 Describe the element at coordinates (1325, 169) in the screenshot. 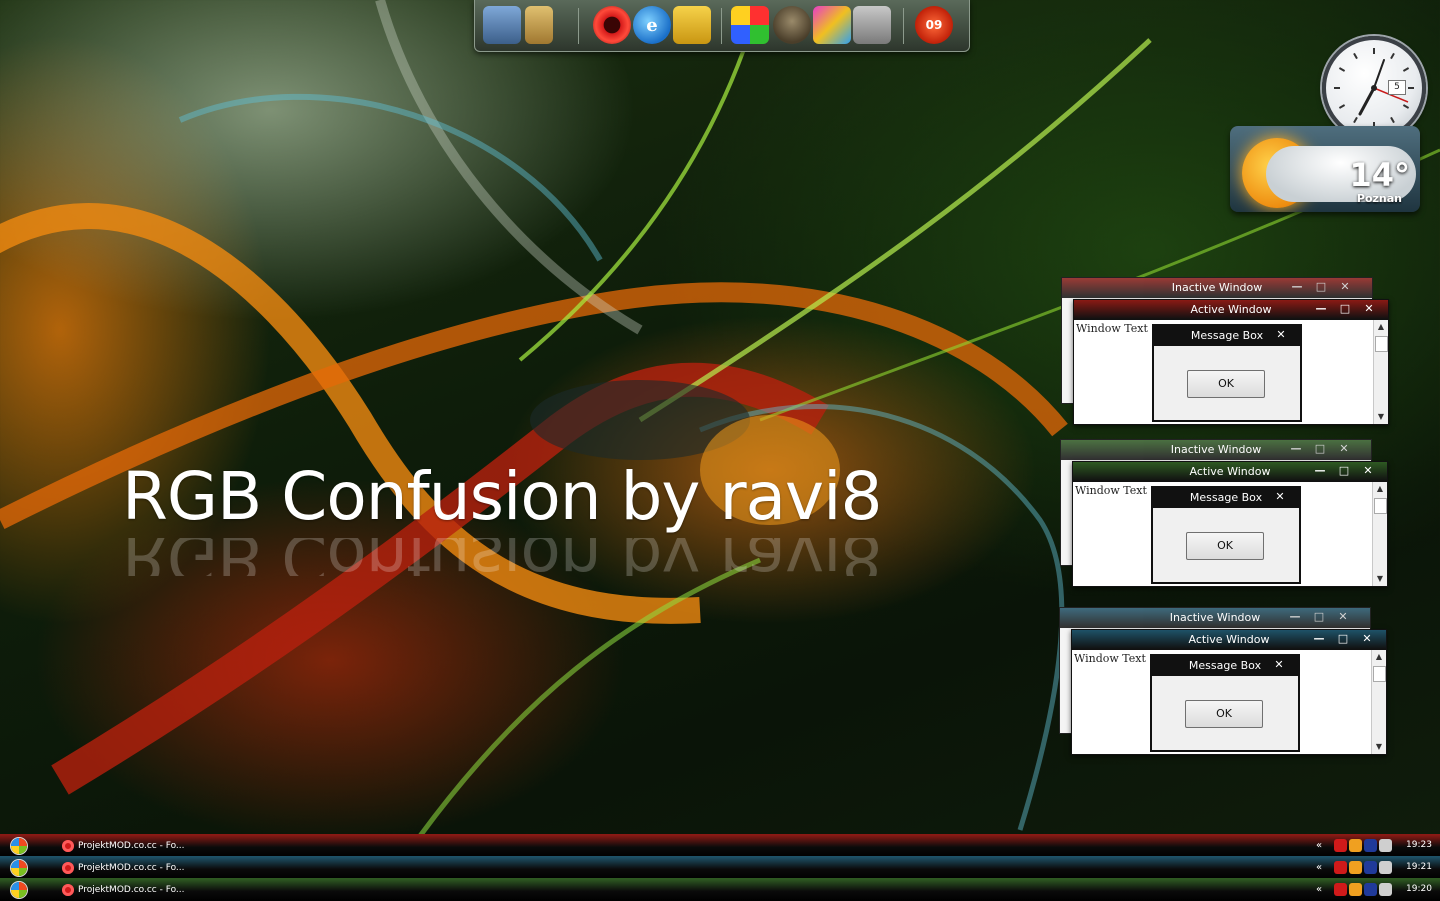

I see `weather-gadget: 14° Poznan` at that location.